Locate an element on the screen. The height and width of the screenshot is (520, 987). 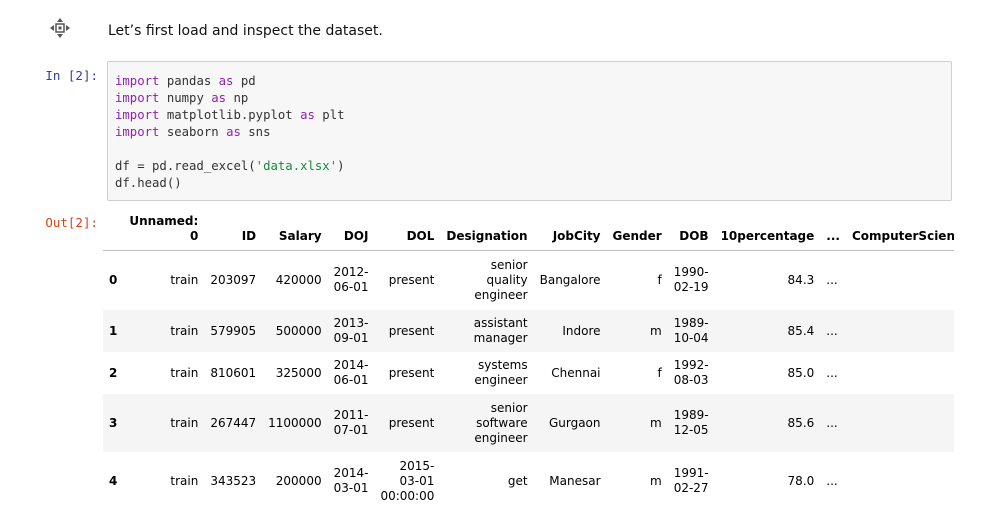
column-header: DOL is located at coordinates (407, 230).